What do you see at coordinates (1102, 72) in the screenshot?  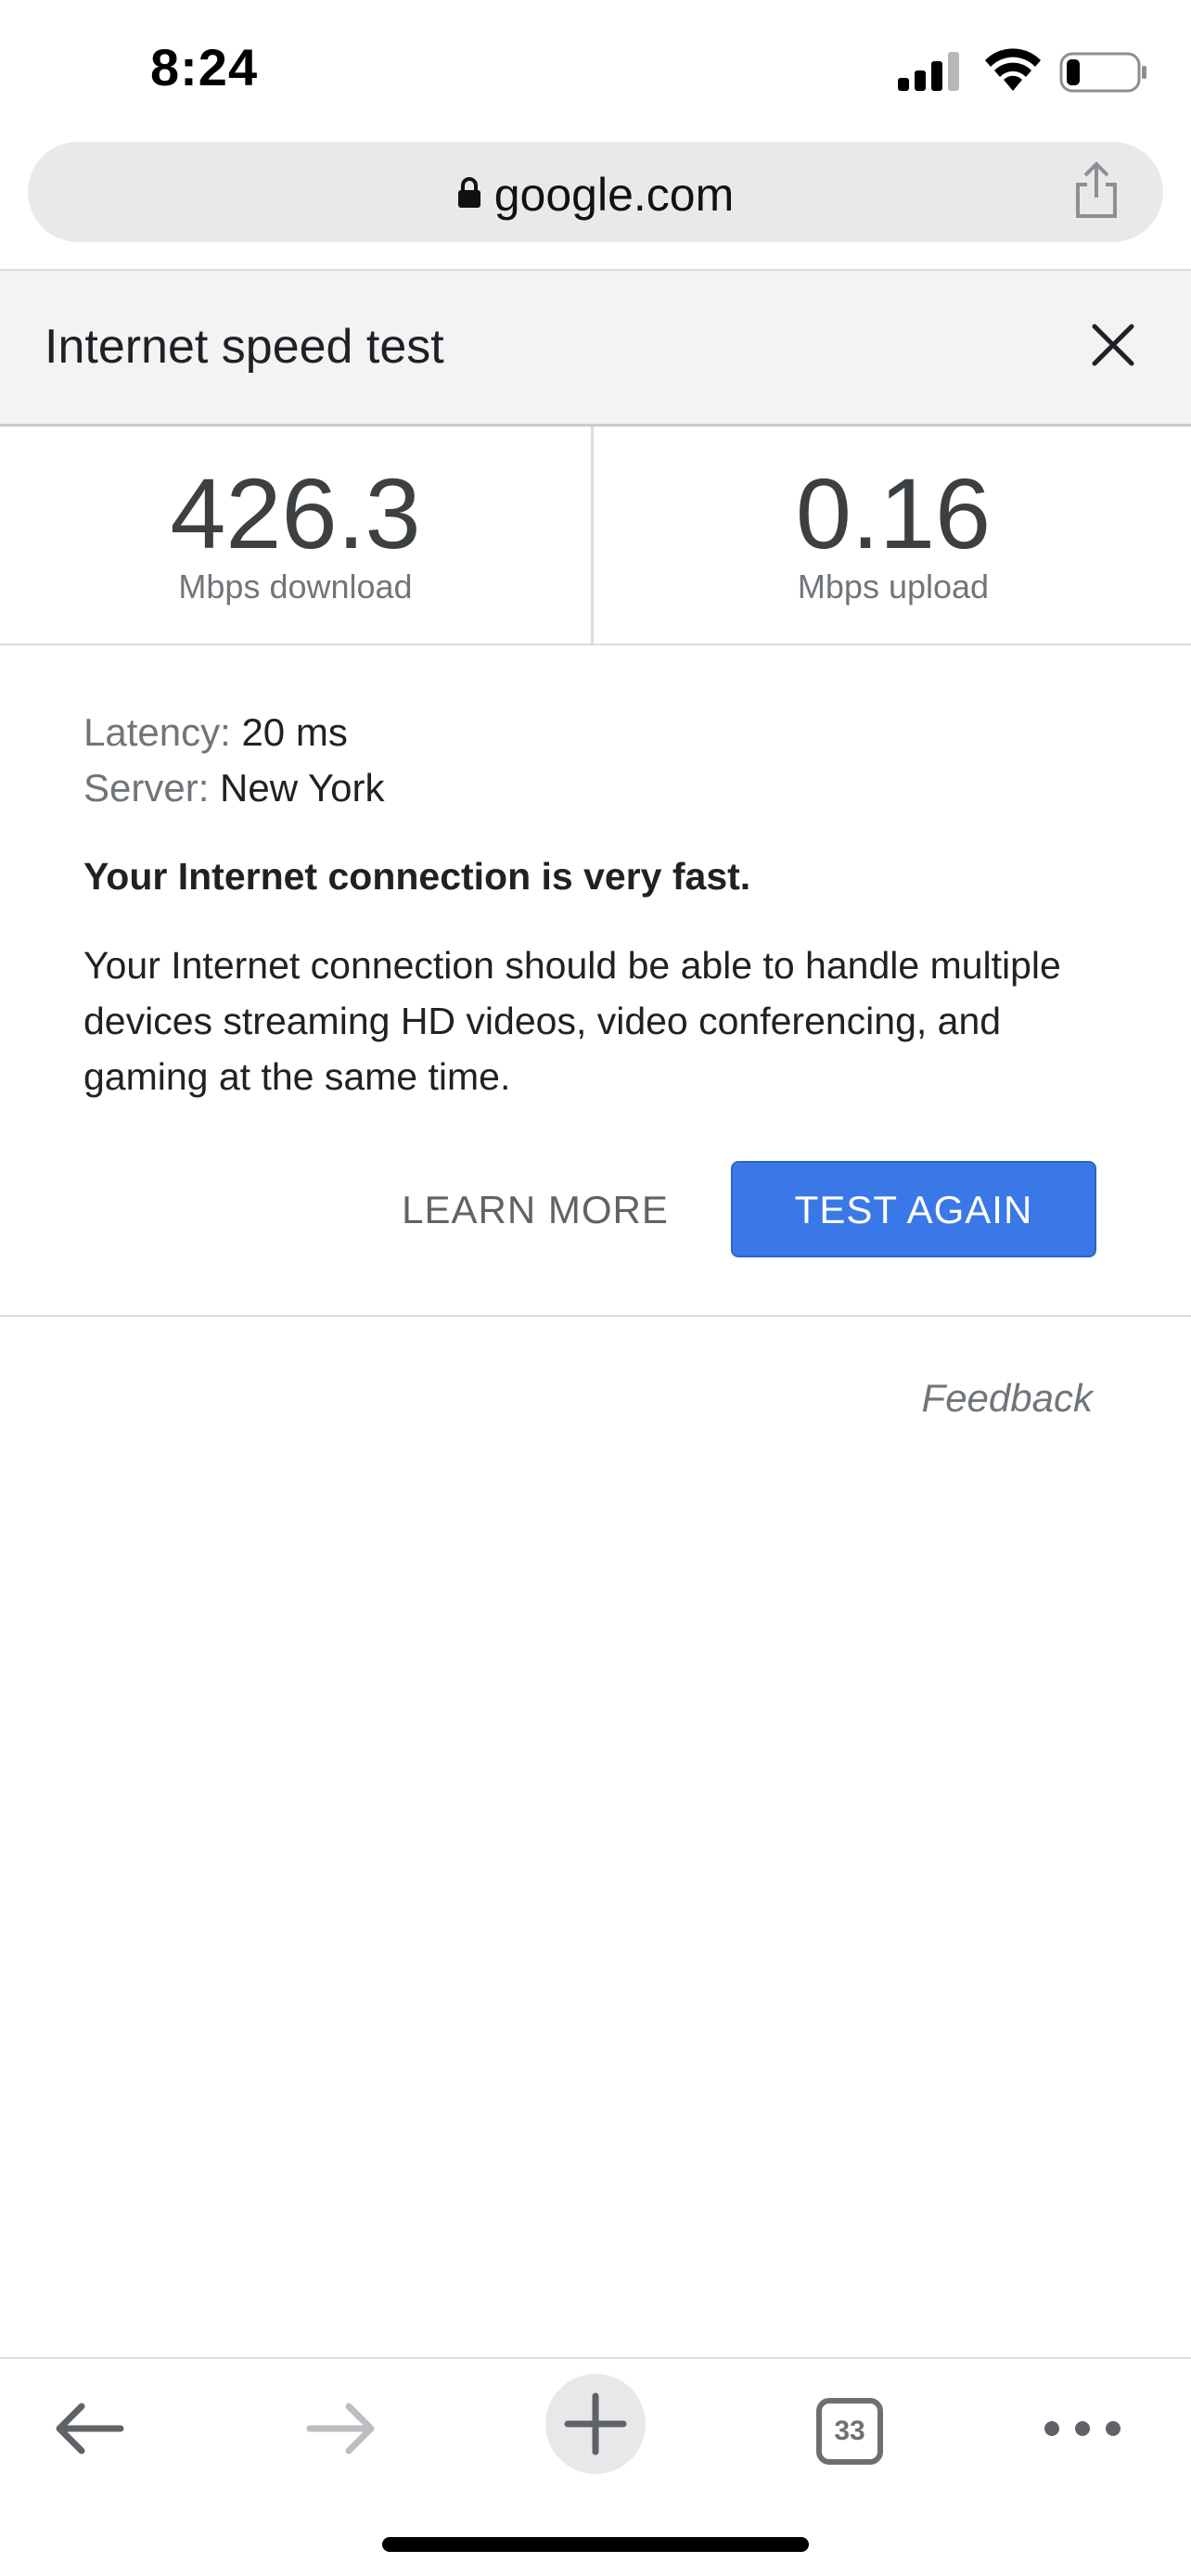 I see `battery-icon` at bounding box center [1102, 72].